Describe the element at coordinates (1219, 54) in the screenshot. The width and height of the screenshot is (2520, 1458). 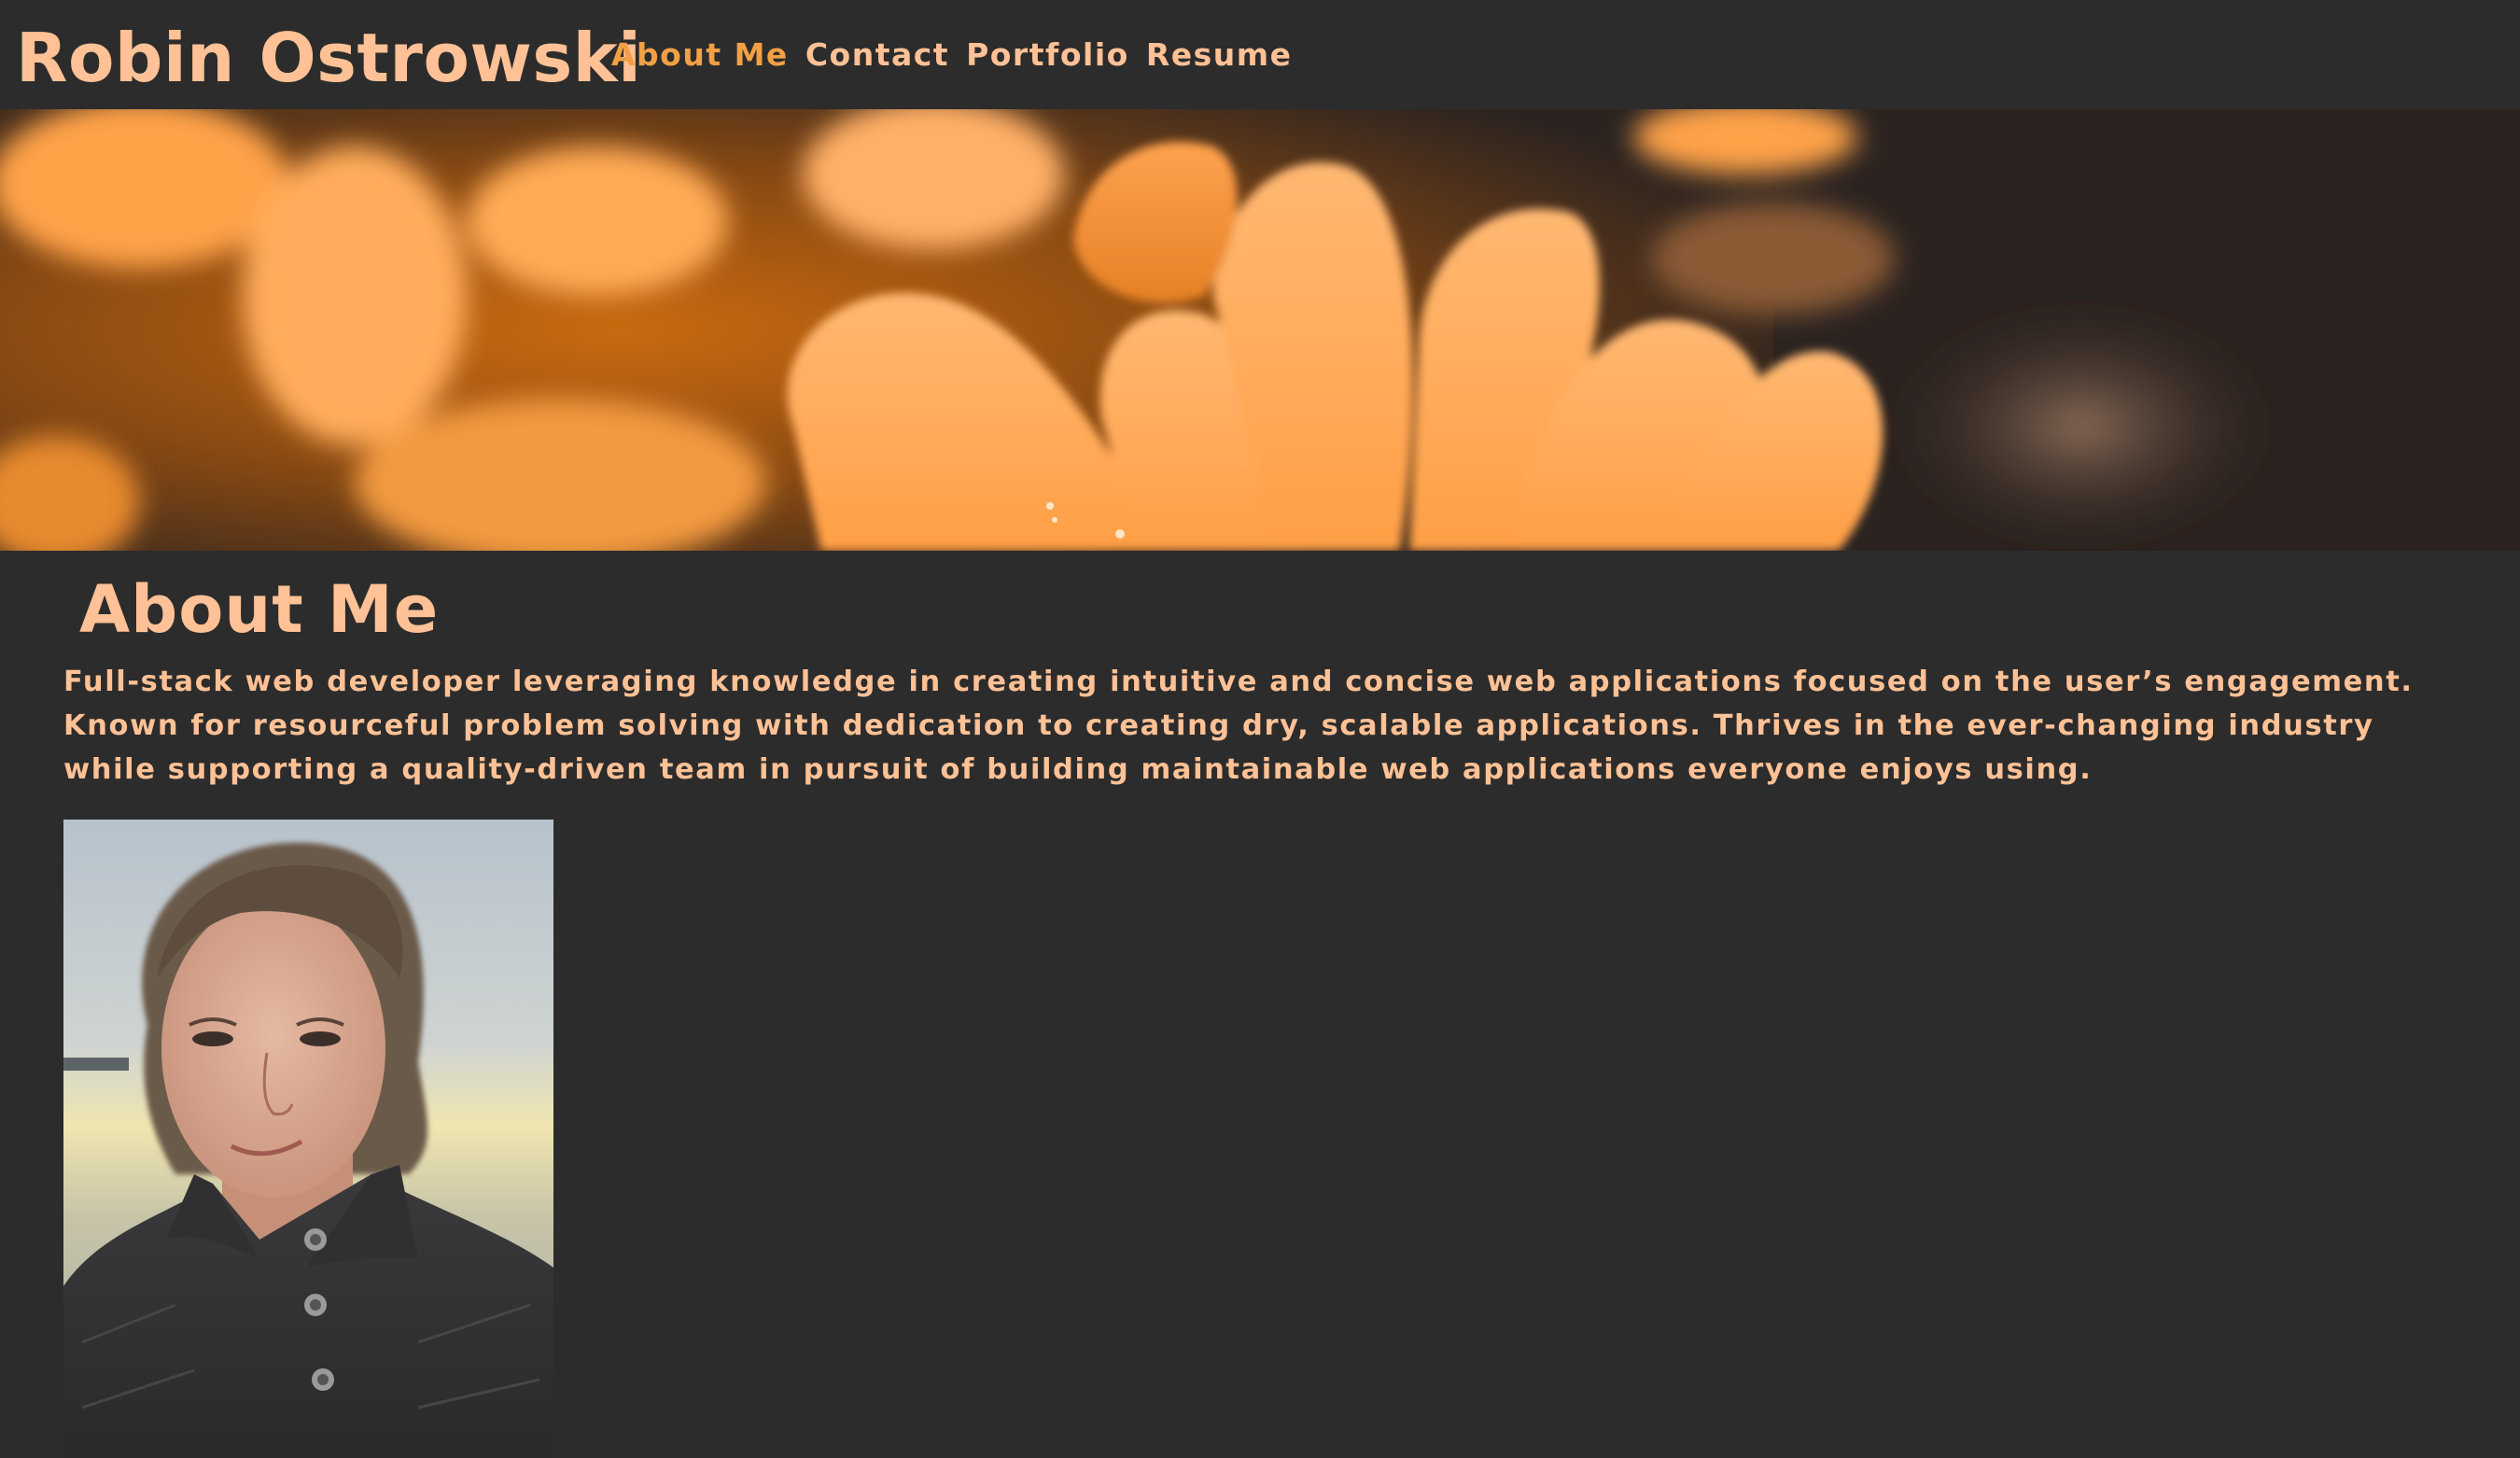
I see `nav-link-resume: Resume` at that location.